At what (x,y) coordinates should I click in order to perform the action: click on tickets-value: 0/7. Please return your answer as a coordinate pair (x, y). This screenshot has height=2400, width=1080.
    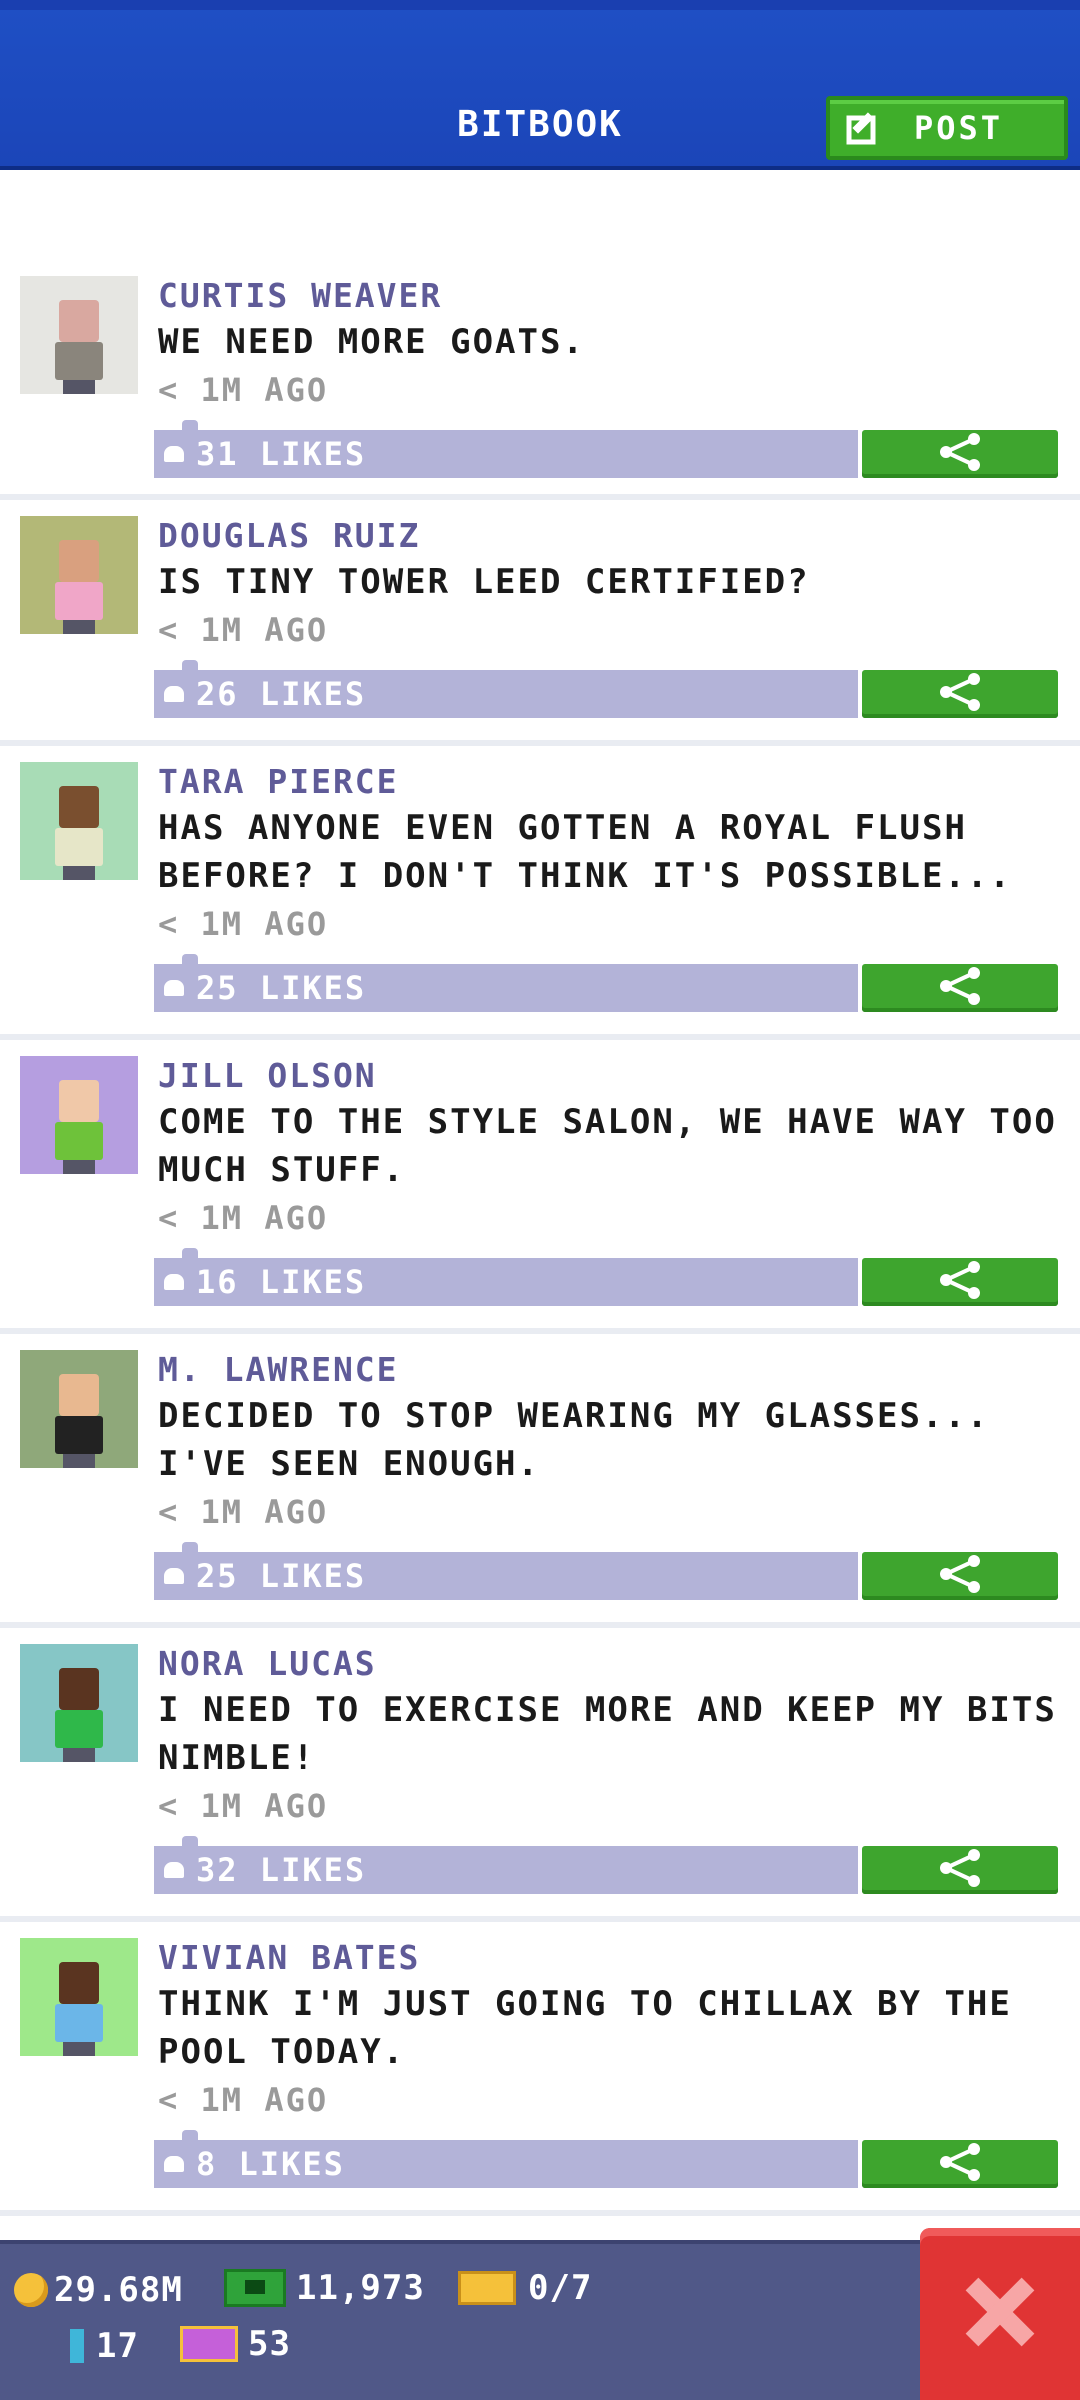
    Looking at the image, I should click on (560, 2288).